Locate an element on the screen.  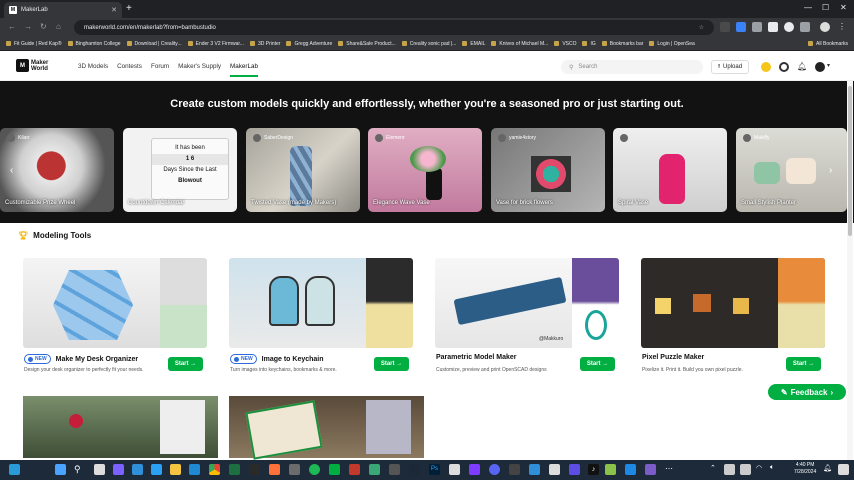
forward-icon: → is located at coordinates (28, 26).